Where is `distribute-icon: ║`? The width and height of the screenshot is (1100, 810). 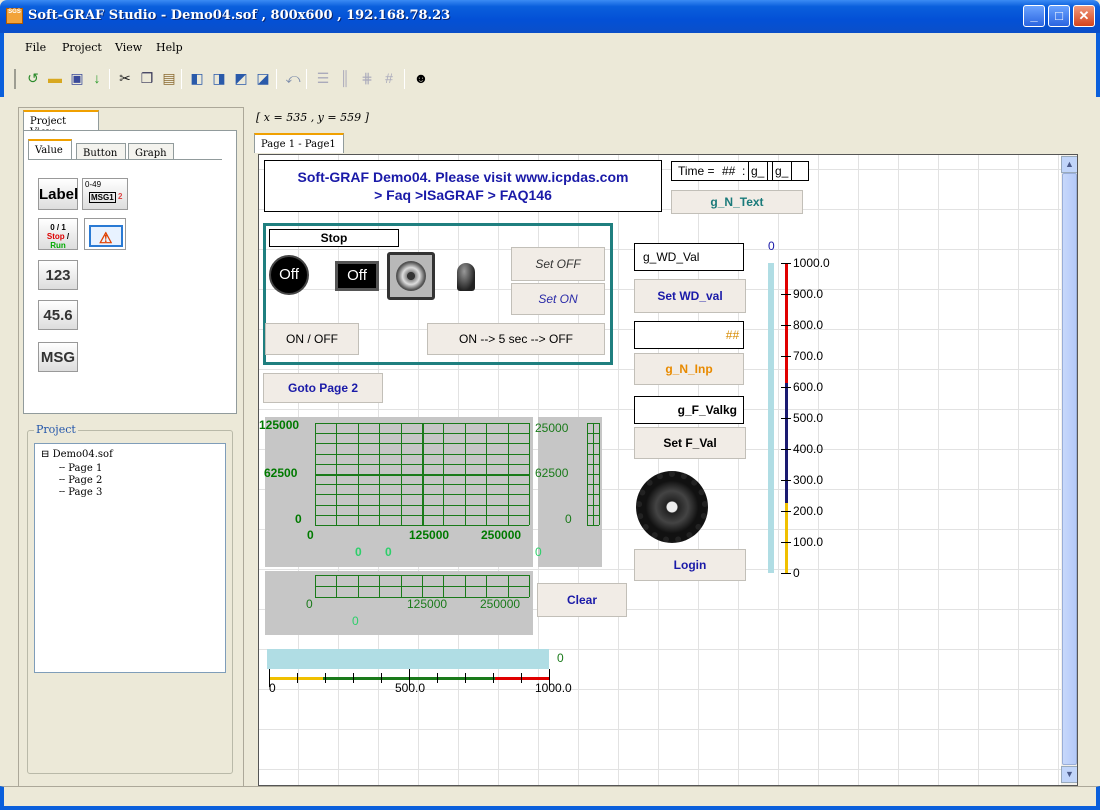
distribute-icon: ║ is located at coordinates (345, 78).